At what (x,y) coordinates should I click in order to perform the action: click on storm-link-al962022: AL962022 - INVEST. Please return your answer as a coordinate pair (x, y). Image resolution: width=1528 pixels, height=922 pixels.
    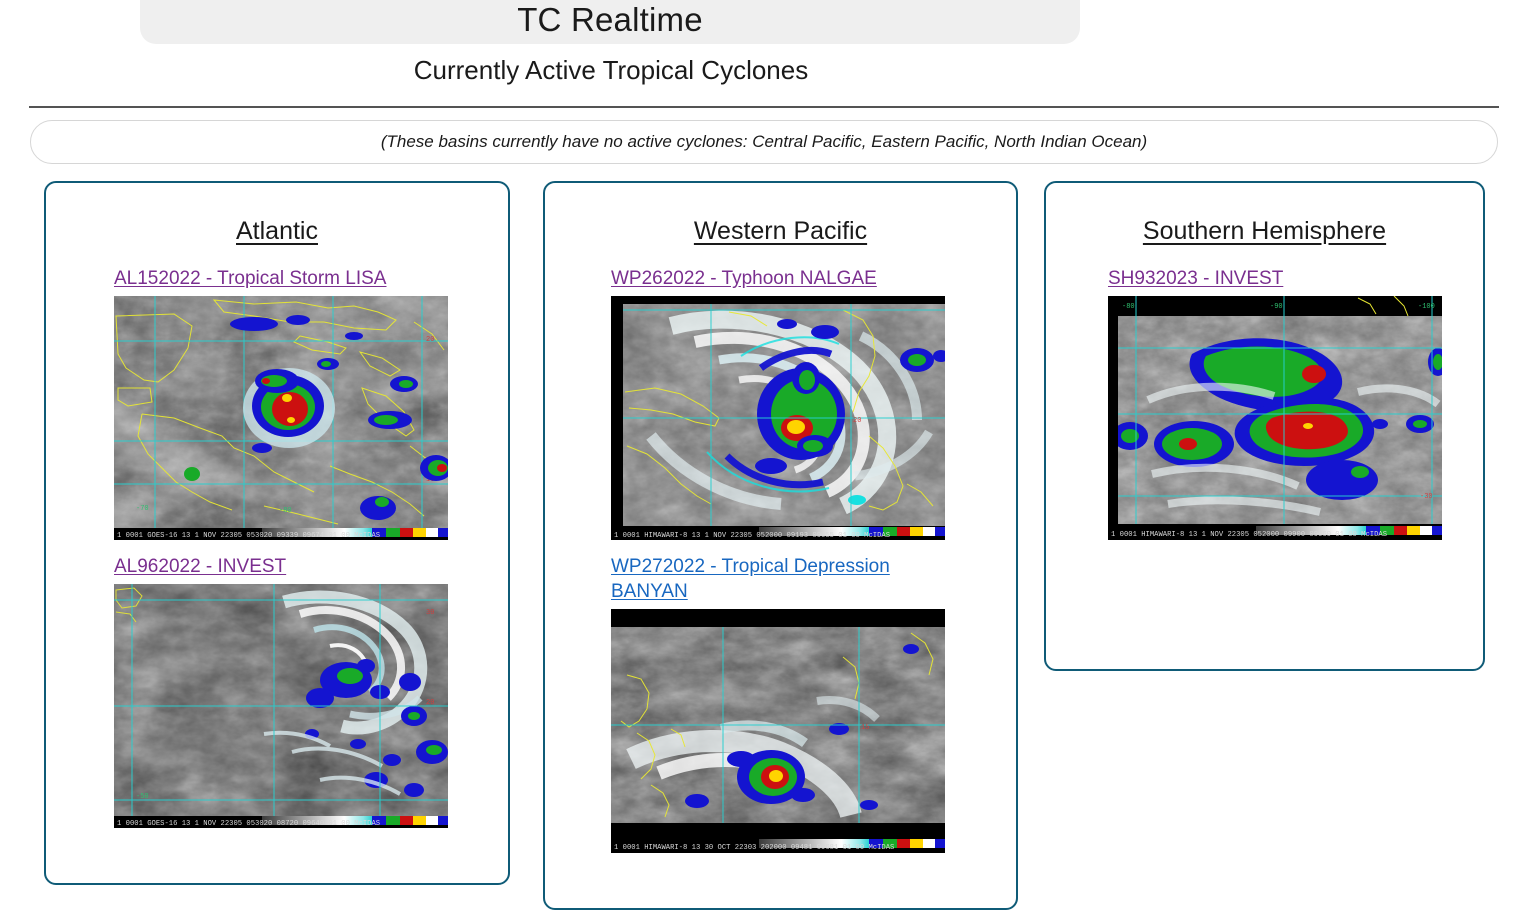
    Looking at the image, I should click on (200, 566).